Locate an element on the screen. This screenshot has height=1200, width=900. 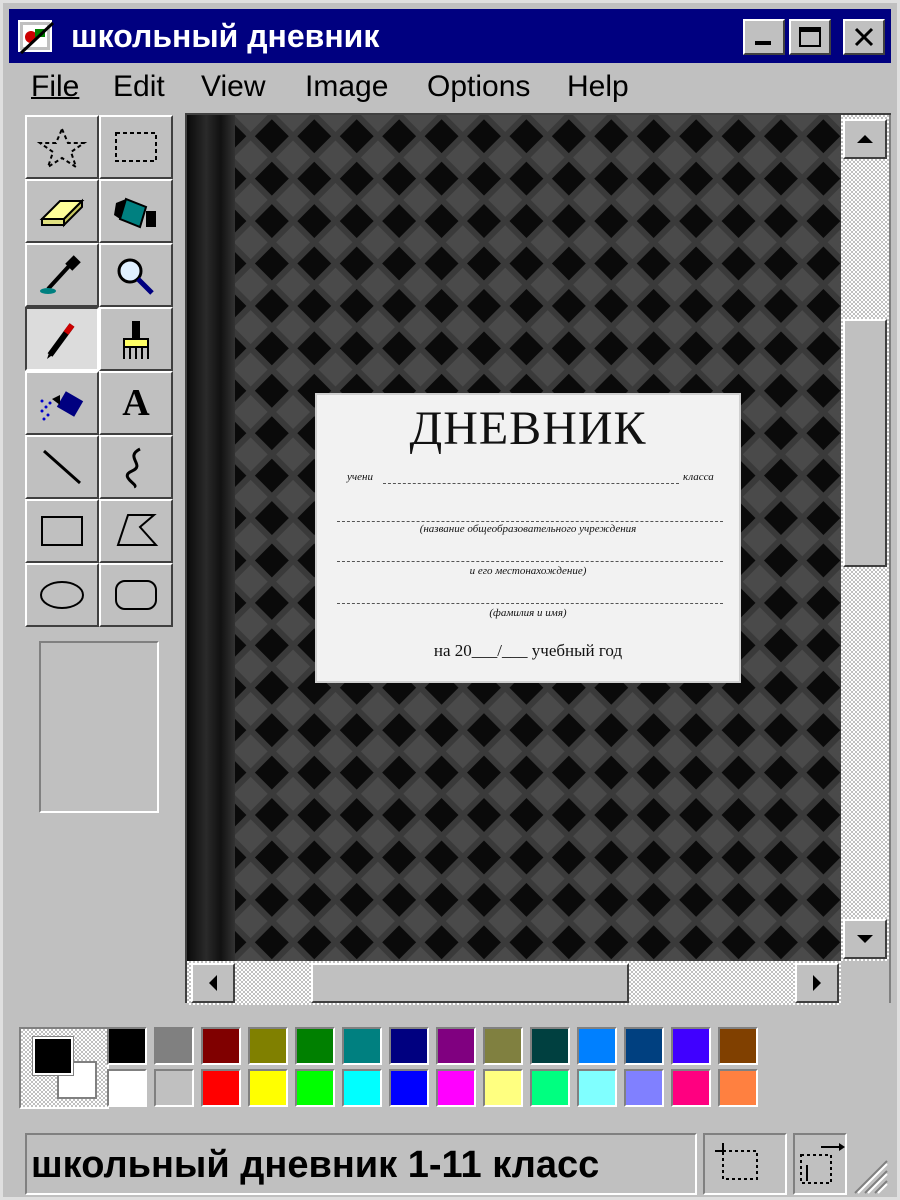
arrow-left-icon is located at coordinates (213, 983).